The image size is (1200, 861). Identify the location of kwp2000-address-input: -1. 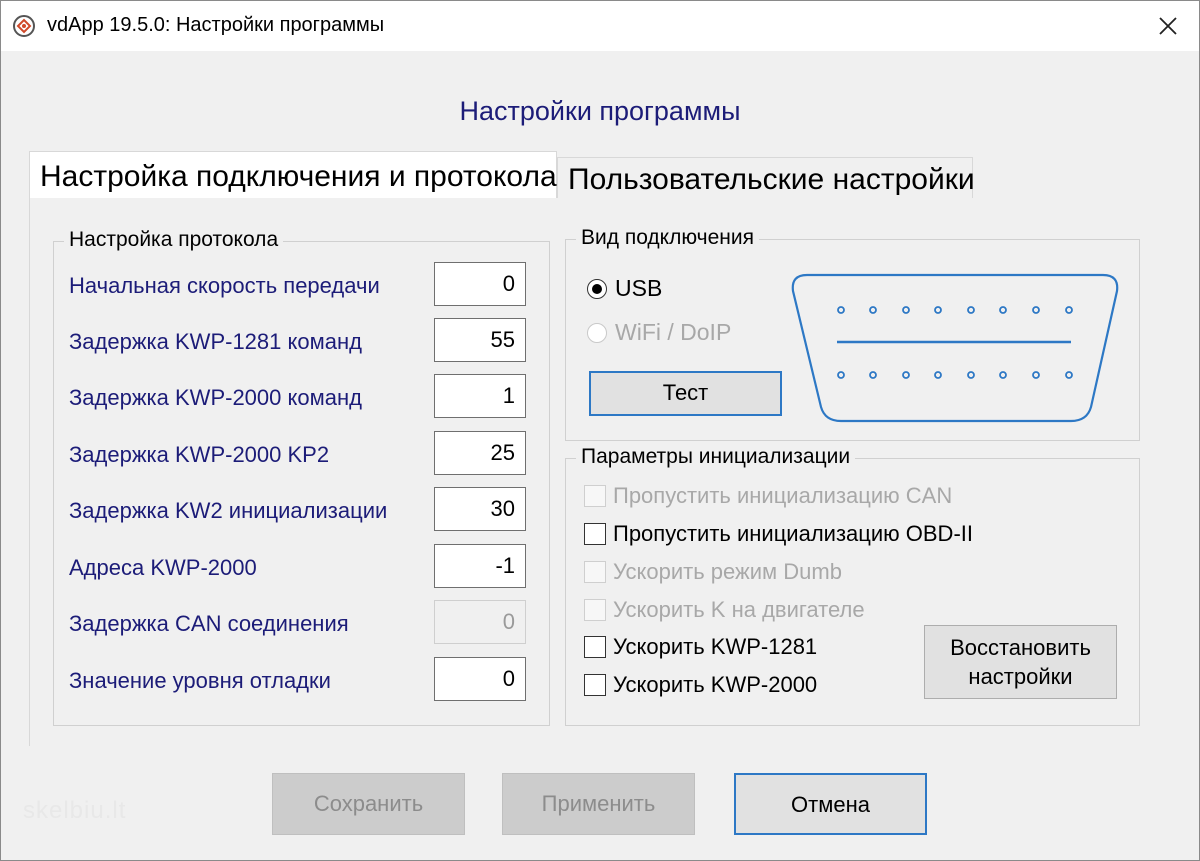
(480, 566).